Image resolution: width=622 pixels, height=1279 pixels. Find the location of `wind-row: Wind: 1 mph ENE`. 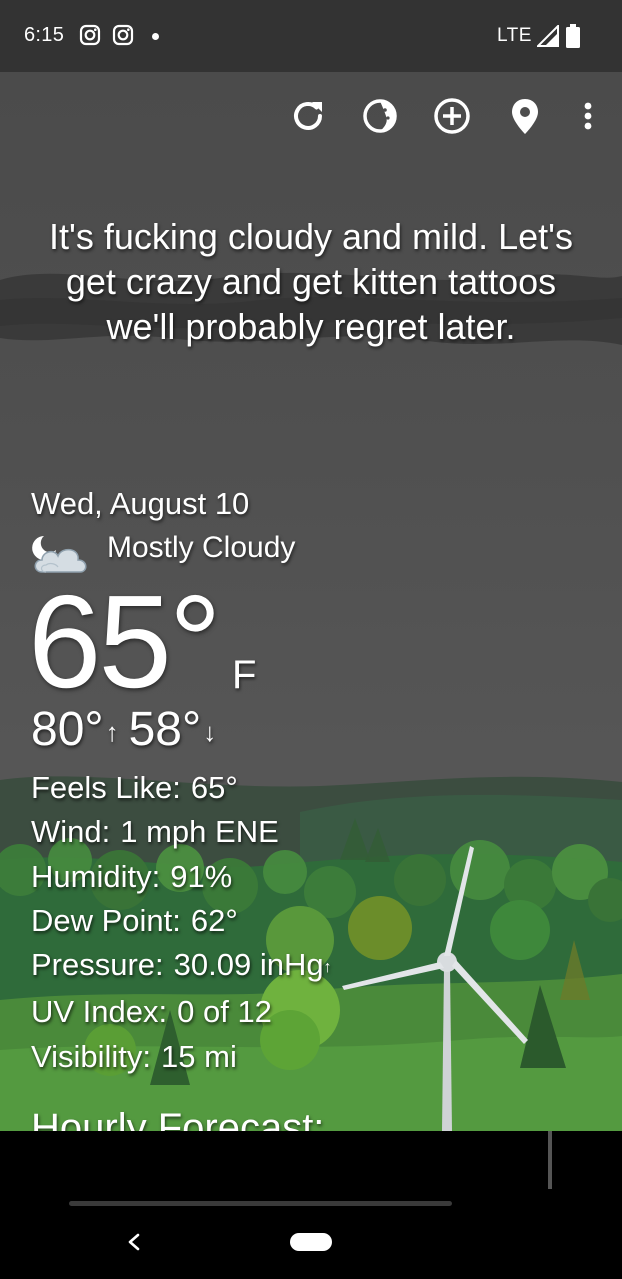

wind-row: Wind: 1 mph ENE is located at coordinates (181, 832).